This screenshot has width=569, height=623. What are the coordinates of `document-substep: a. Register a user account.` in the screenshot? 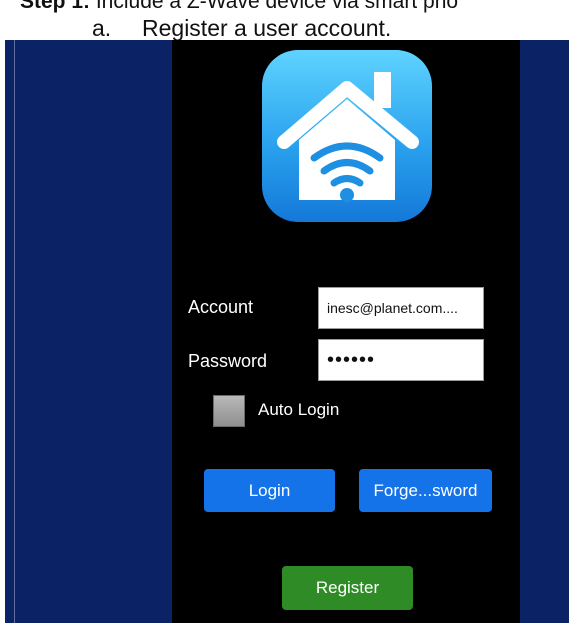 It's located at (241, 28).